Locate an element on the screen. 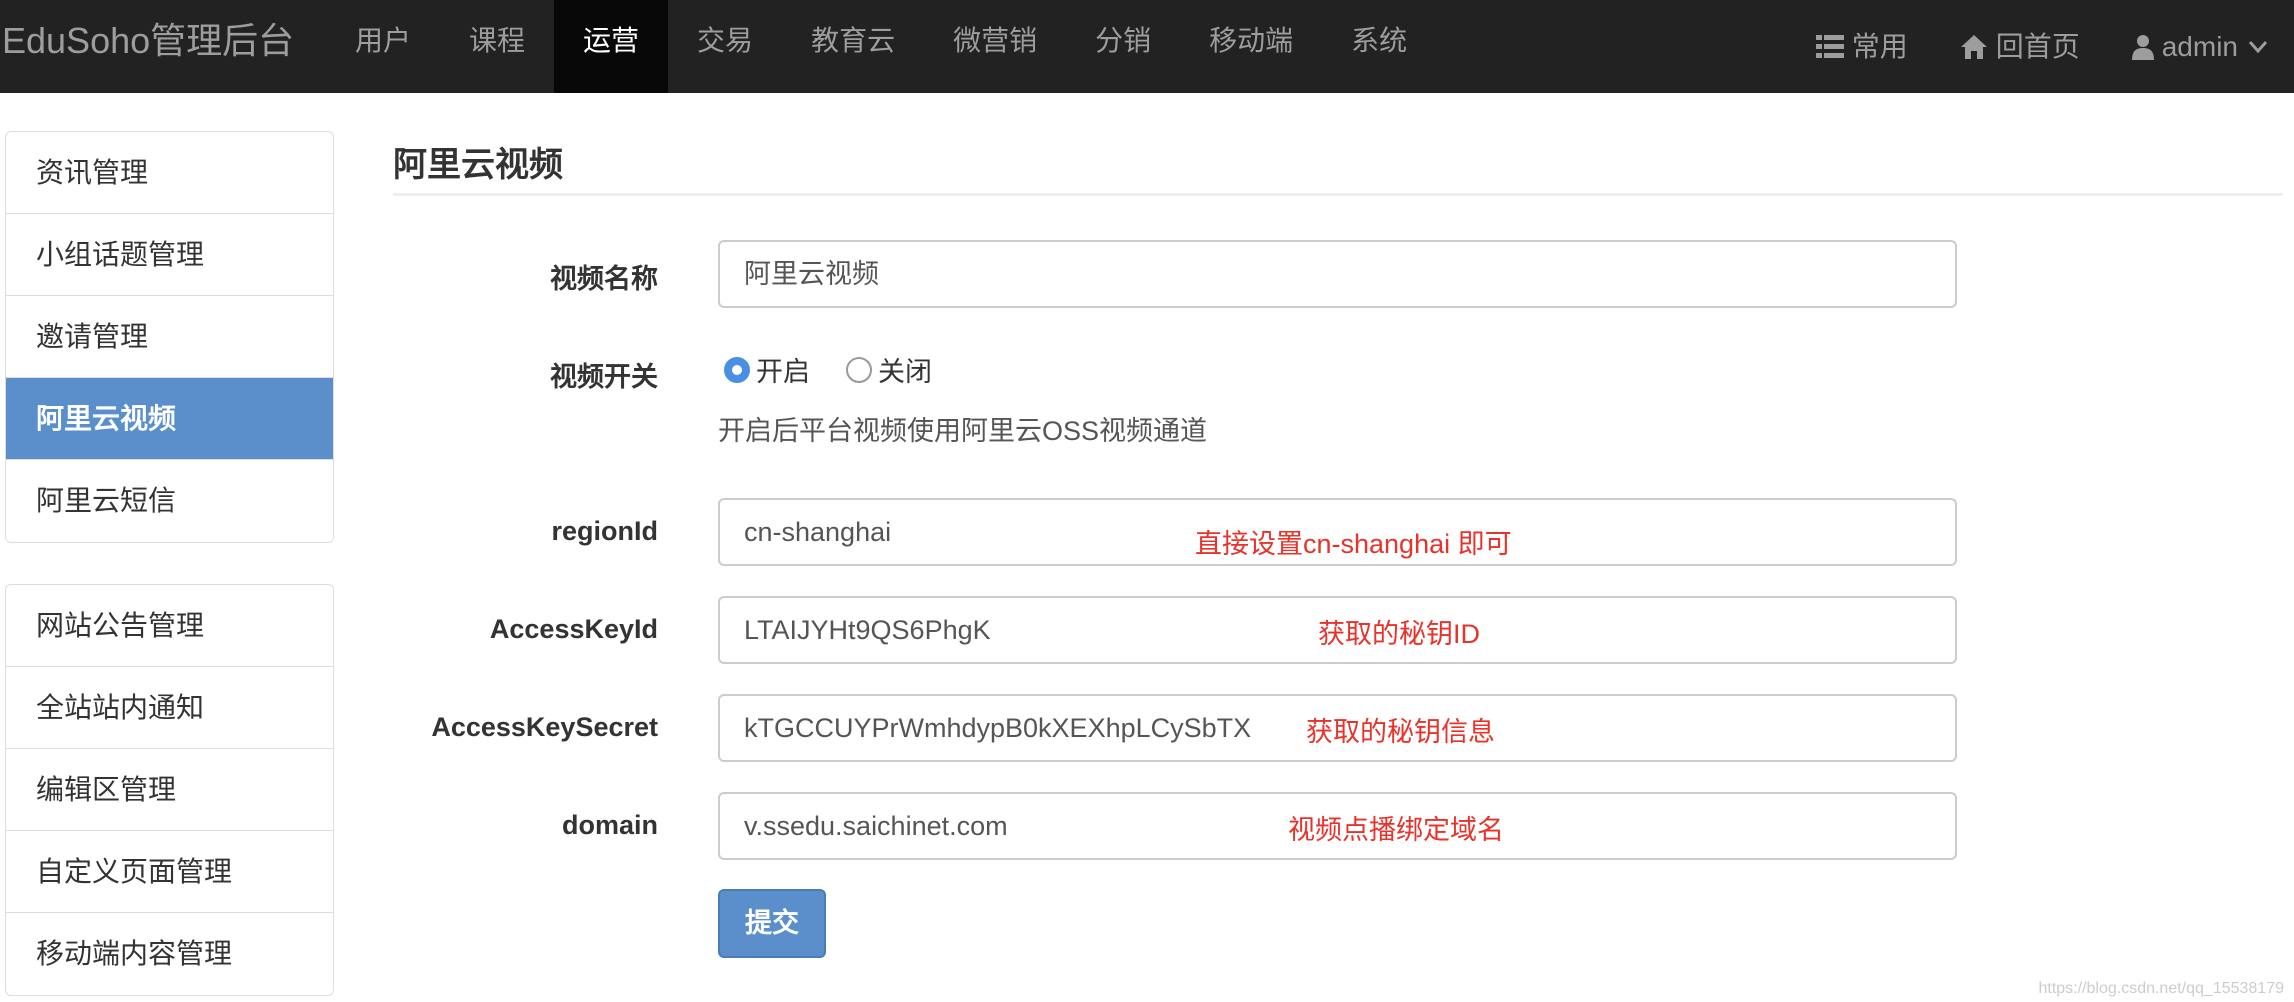 The width and height of the screenshot is (2294, 1002). home-link-label: 回首页 is located at coordinates (2037, 46).